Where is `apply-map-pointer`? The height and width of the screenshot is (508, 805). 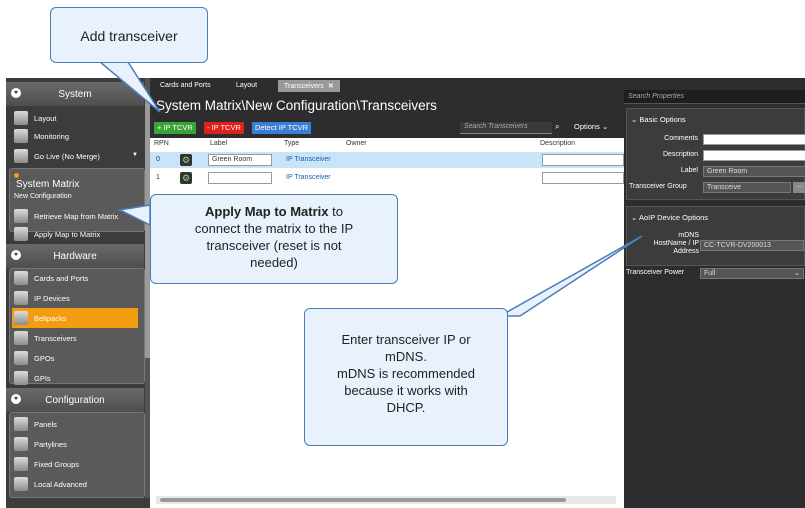
apply-map-pointer is located at coordinates (134, 215).